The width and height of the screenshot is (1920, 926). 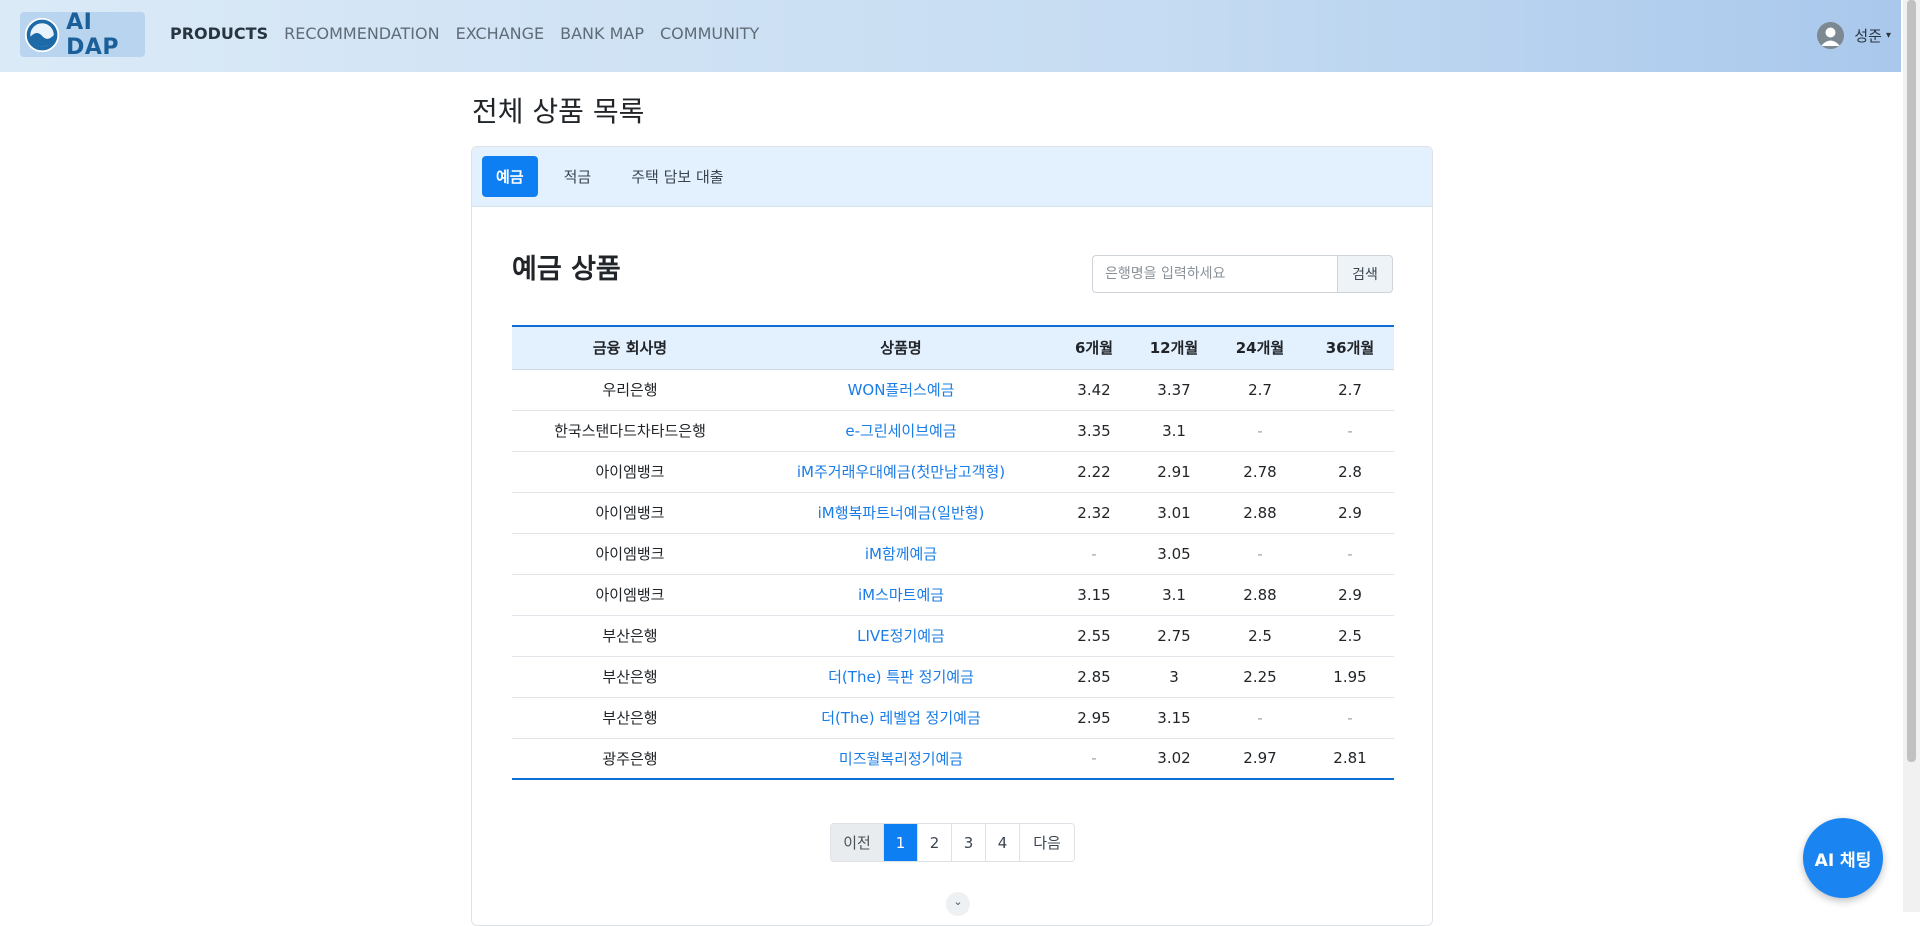 What do you see at coordinates (1174, 472) in the screenshot?
I see `rate-12m-cell: 2.91` at bounding box center [1174, 472].